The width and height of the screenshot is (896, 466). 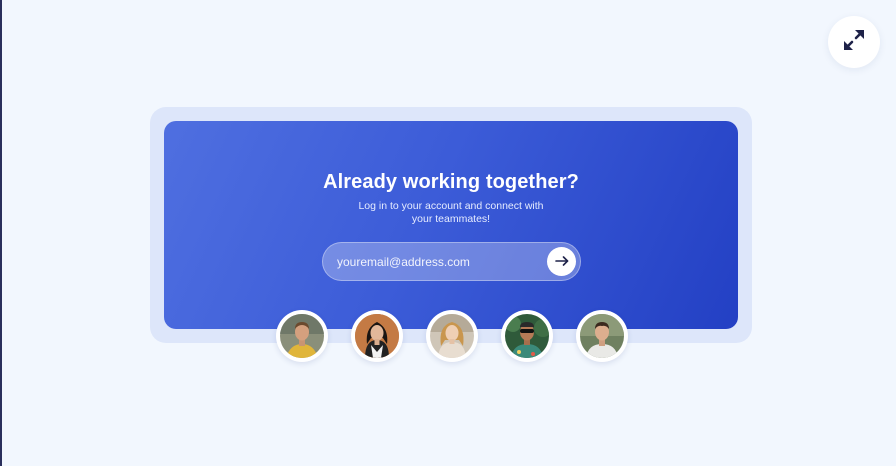 I want to click on email-form, so click(x=451, y=261).